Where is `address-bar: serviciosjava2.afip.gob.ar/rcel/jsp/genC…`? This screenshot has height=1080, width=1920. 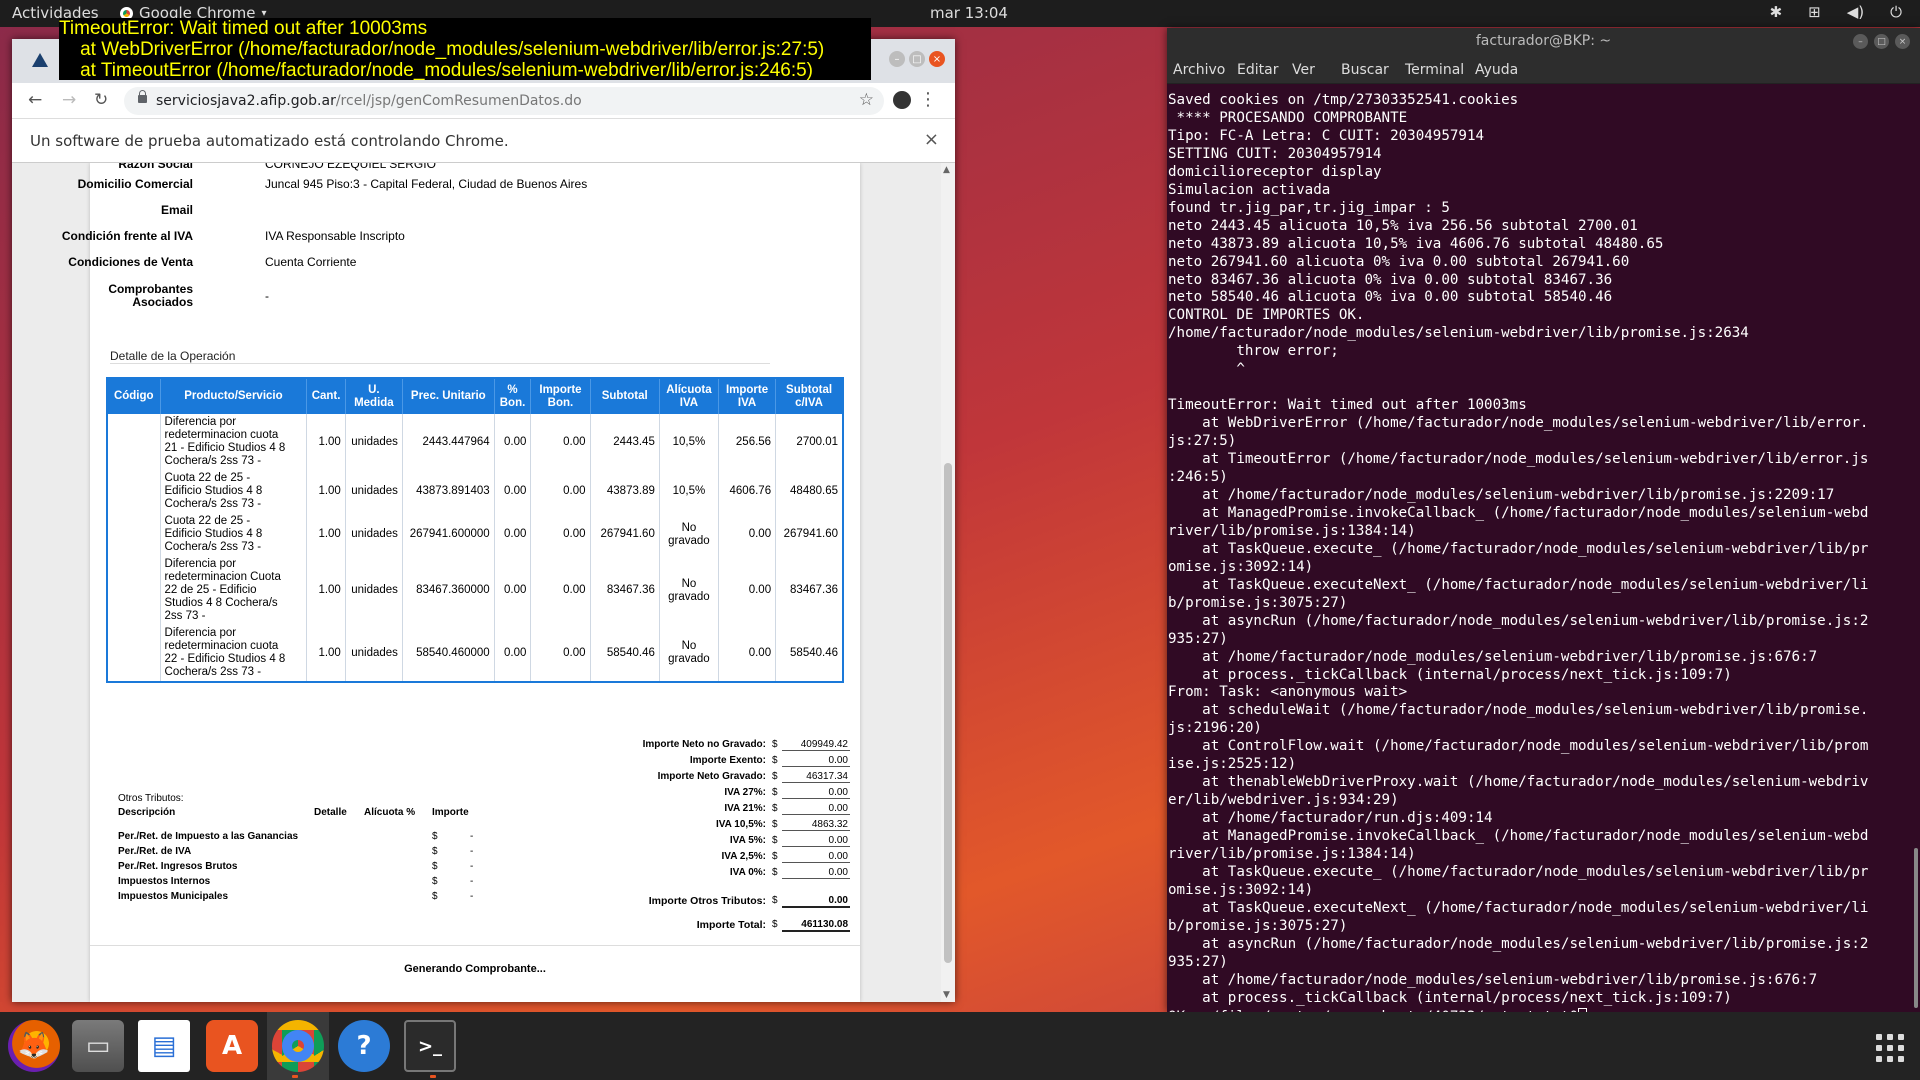 address-bar: serviciosjava2.afip.gob.ar/rcel/jsp/genC… is located at coordinates (504, 101).